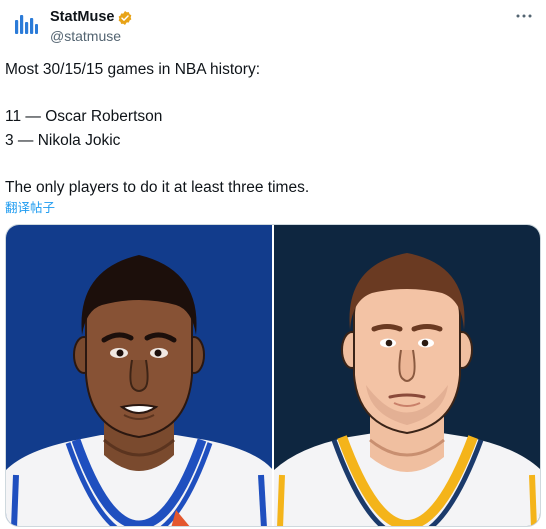 Image resolution: width=546 pixels, height=529 pixels. I want to click on author-handle: @statmuse, so click(91, 36).